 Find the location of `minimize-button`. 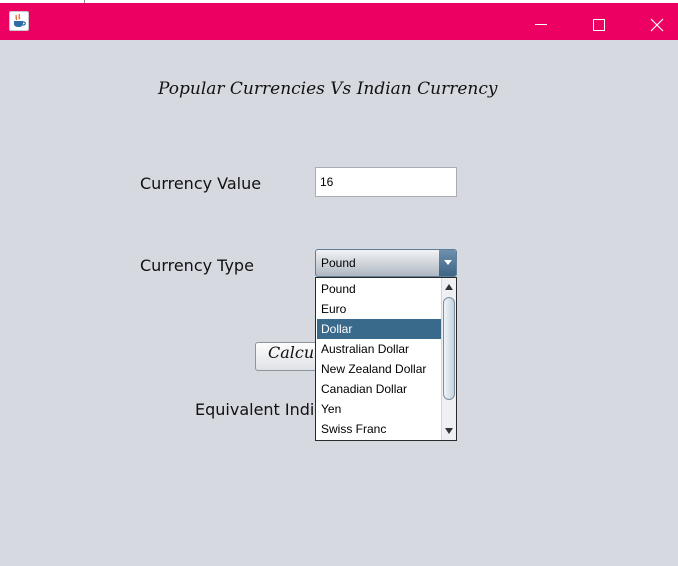

minimize-button is located at coordinates (541, 24).